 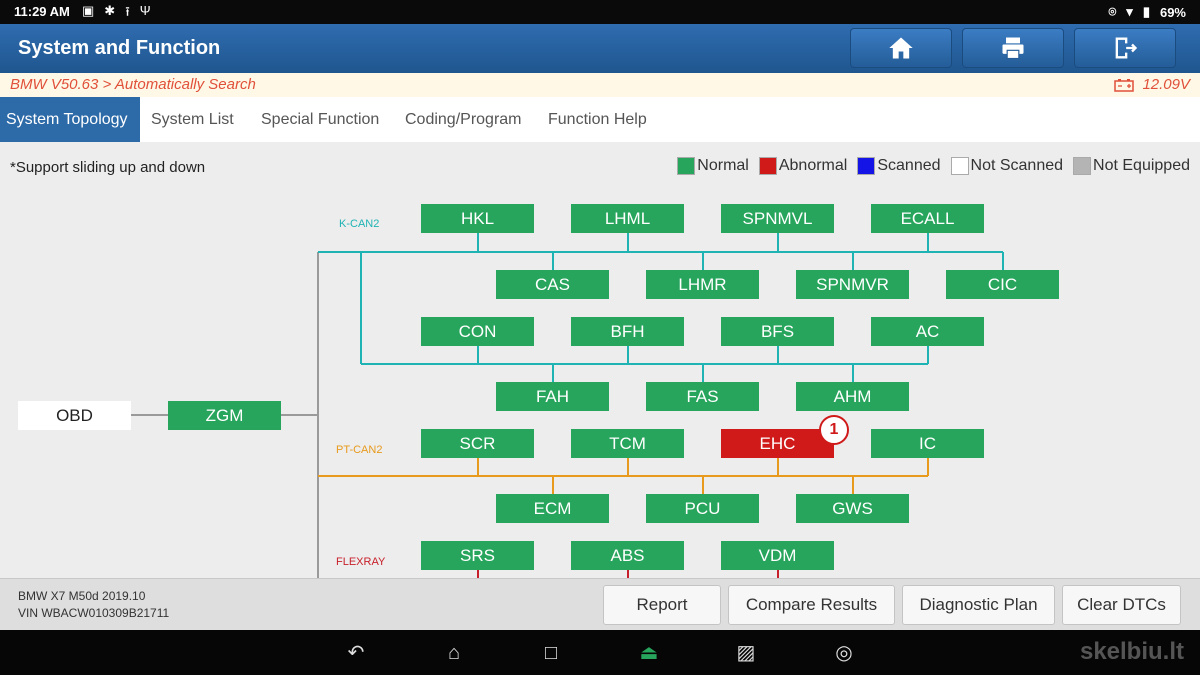 I want to click on gallery-icon: ▨, so click(x=746, y=653).